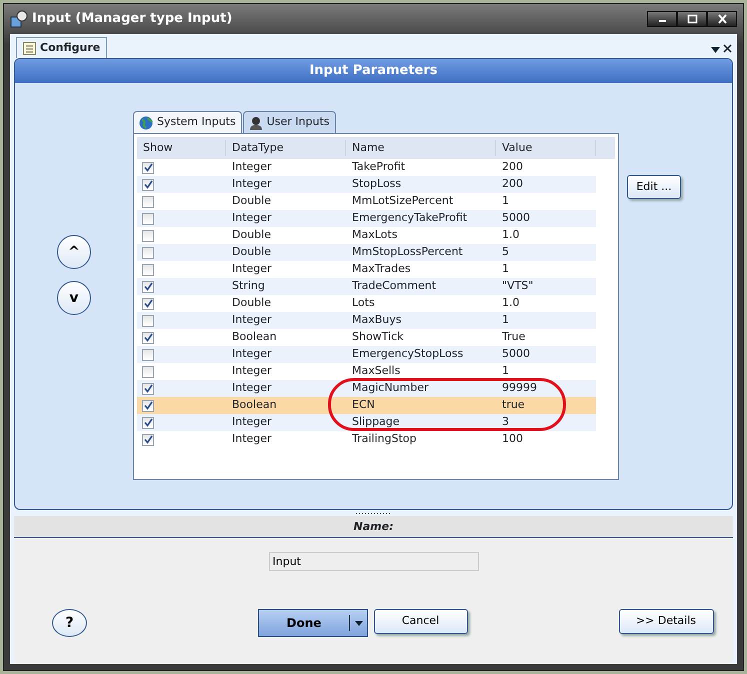 The height and width of the screenshot is (674, 747). I want to click on window-title: Input (Manager type Input), so click(132, 19).